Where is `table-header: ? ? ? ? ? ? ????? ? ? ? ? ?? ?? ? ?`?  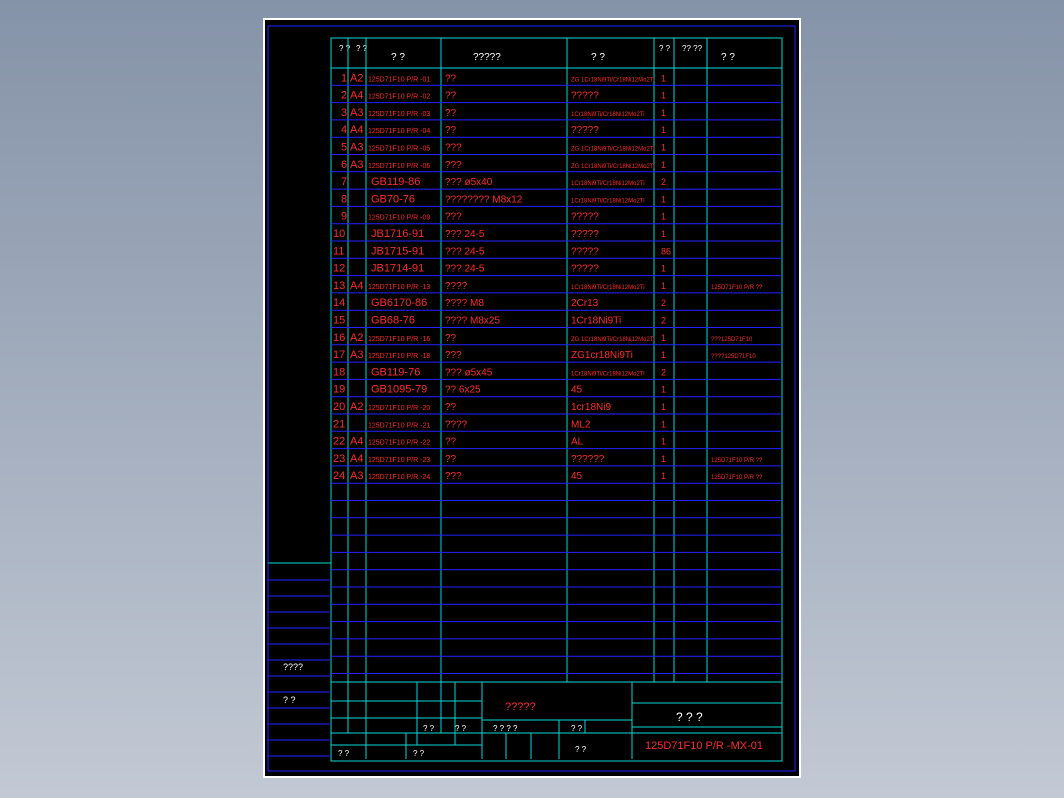 table-header: ? ? ? ? ? ? ????? ? ? ? ? ?? ?? ? ? is located at coordinates (556, 56).